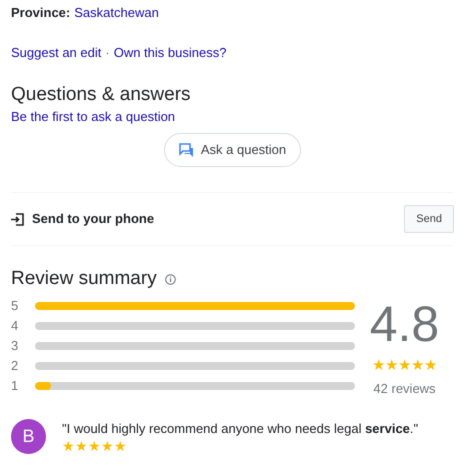 The height and width of the screenshot is (467, 465). Describe the element at coordinates (15, 325) in the screenshot. I see `rating-label: 4` at that location.